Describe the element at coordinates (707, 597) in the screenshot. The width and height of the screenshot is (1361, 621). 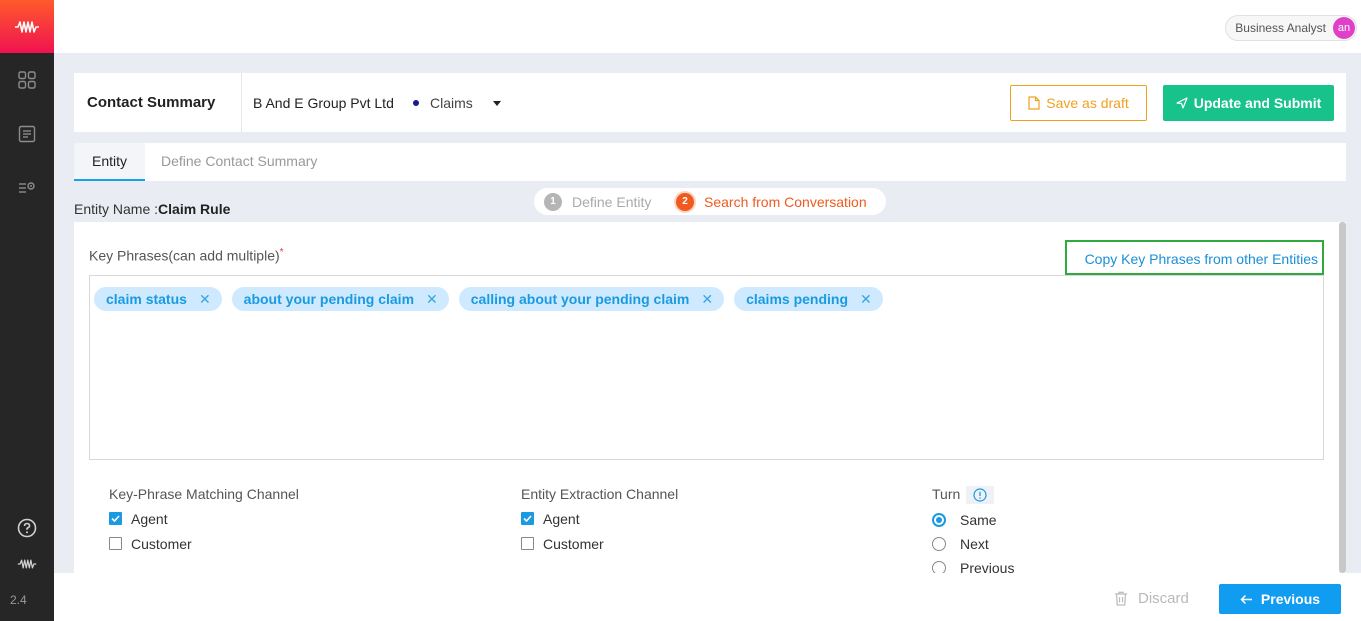
I see `footer-bar: Discard Previous` at that location.